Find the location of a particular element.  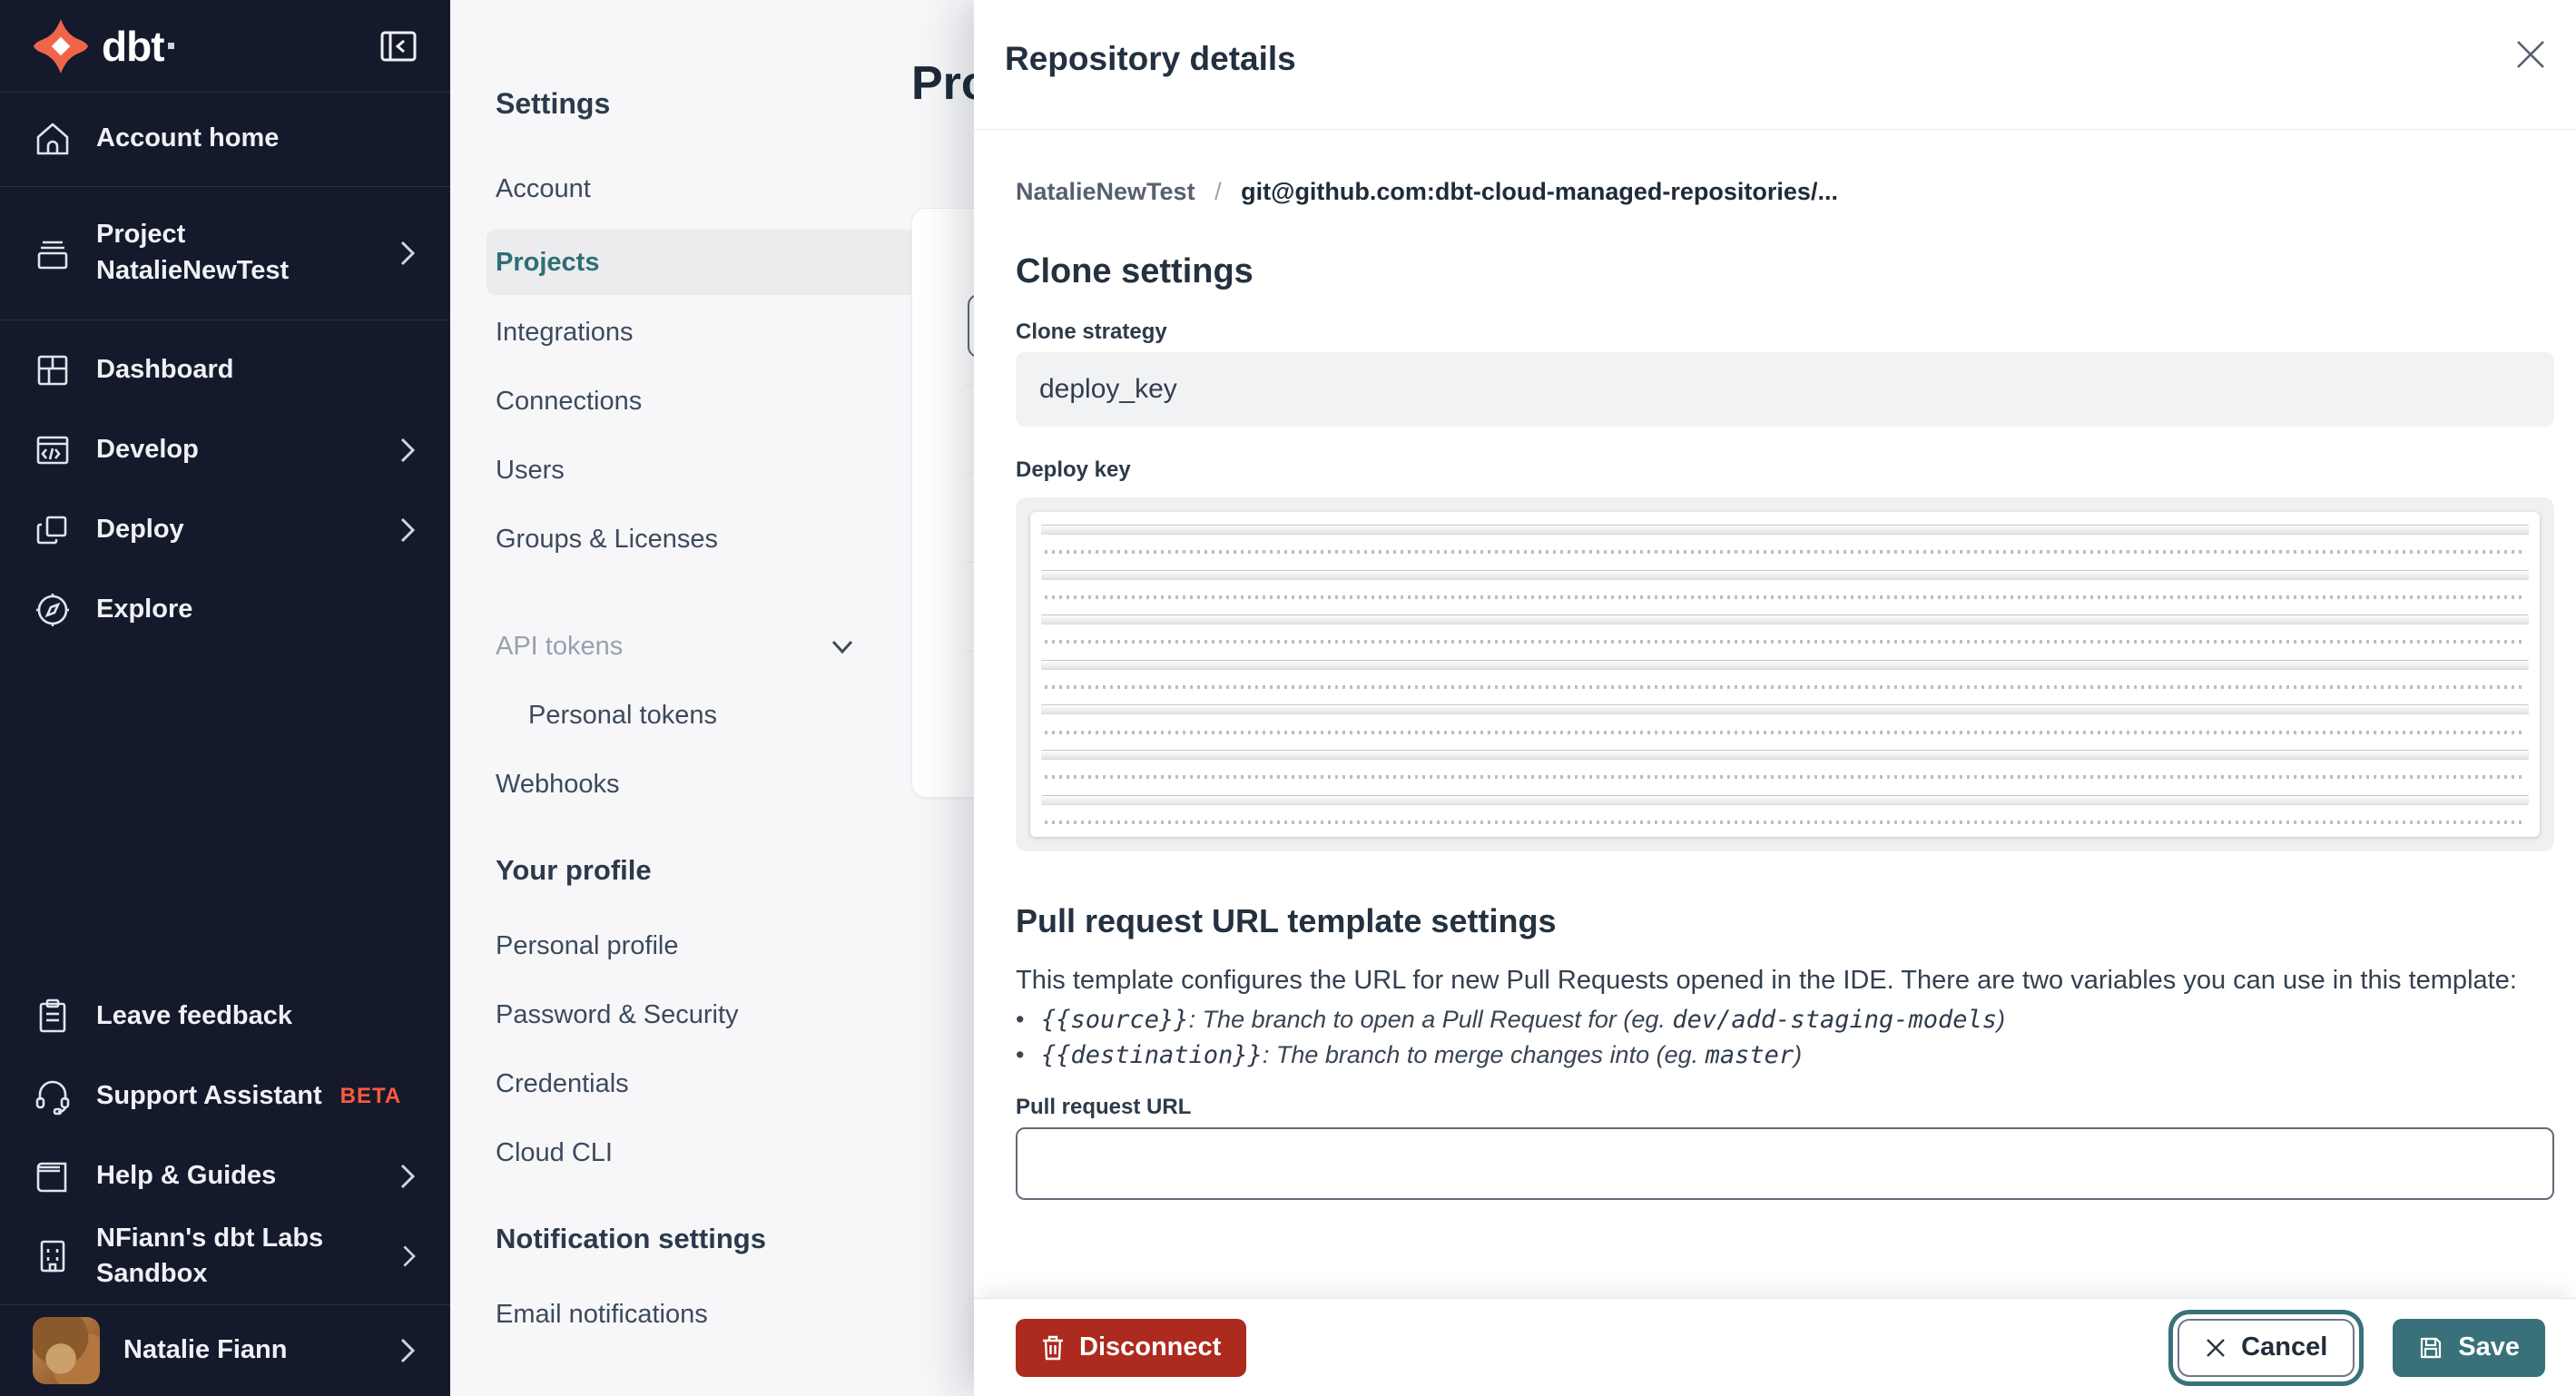

pr-template-title: Pull request URL template settings is located at coordinates (1286, 920).